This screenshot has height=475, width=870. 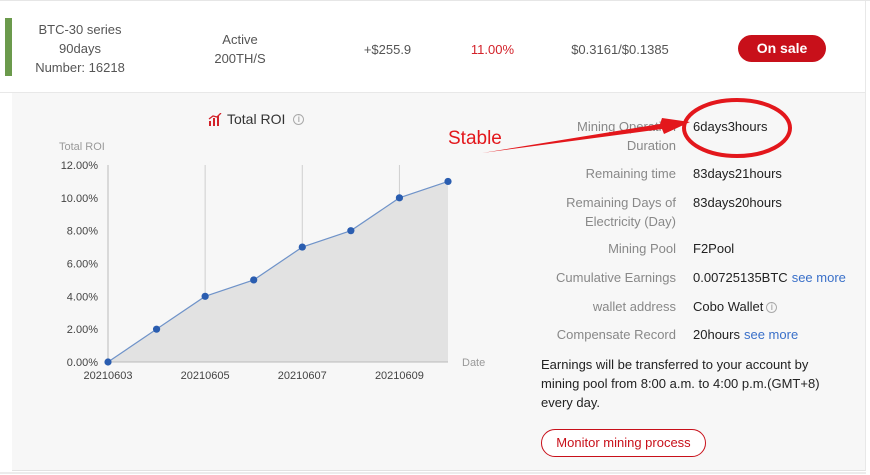 What do you see at coordinates (601, 136) in the screenshot?
I see `operation-label: Mining Operation Duration` at bounding box center [601, 136].